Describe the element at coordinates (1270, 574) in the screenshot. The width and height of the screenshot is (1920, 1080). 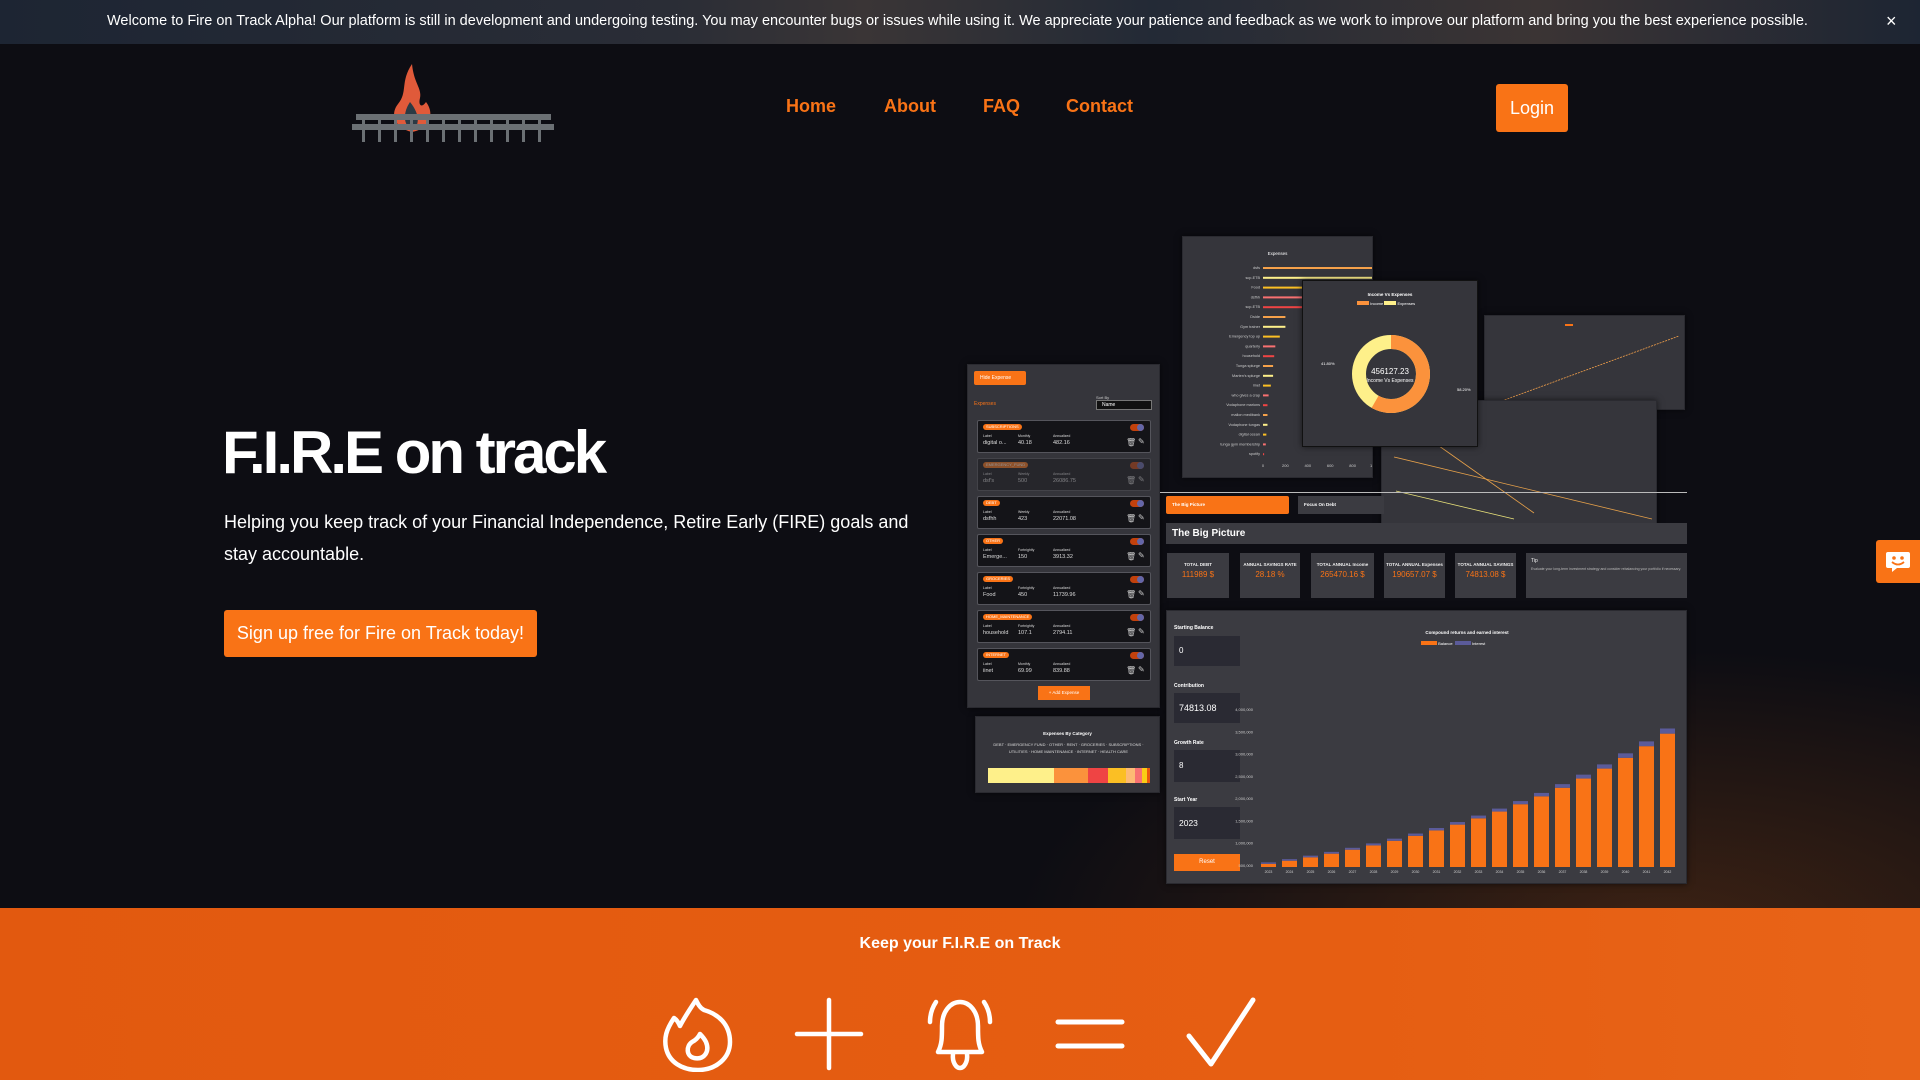
I see `stat-value: 28.18 %` at that location.